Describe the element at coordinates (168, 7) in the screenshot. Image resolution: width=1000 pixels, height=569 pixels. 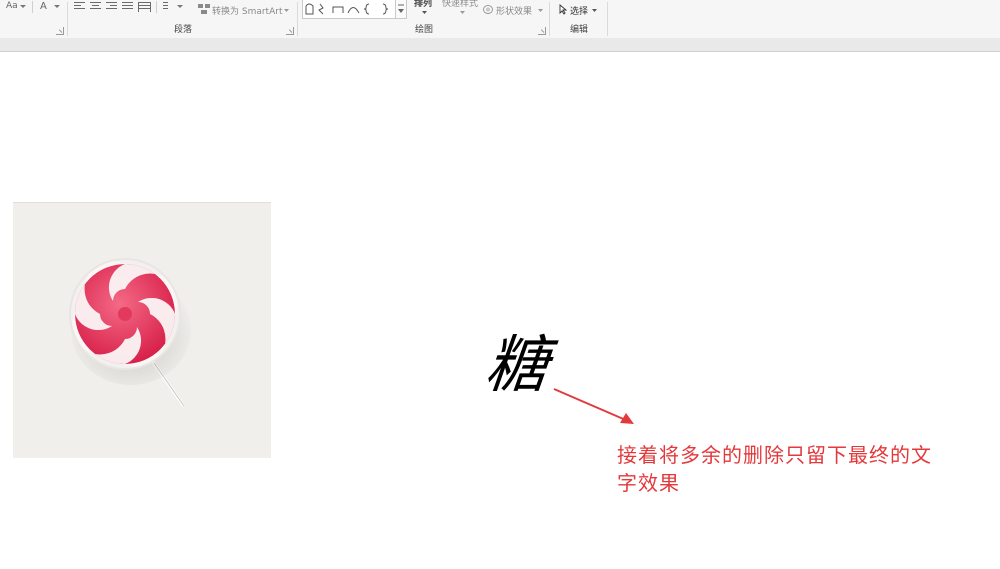
I see `columns-icon` at that location.